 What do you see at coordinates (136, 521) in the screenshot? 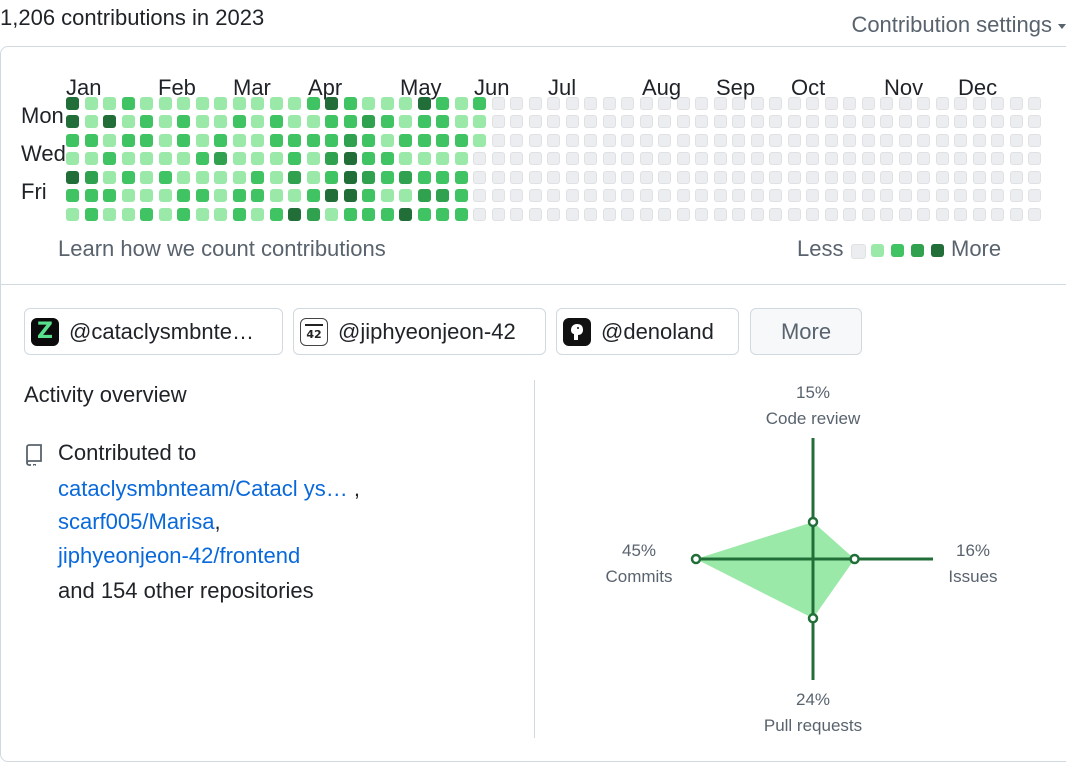
I see `repo-link: scarf005/Marisa` at bounding box center [136, 521].